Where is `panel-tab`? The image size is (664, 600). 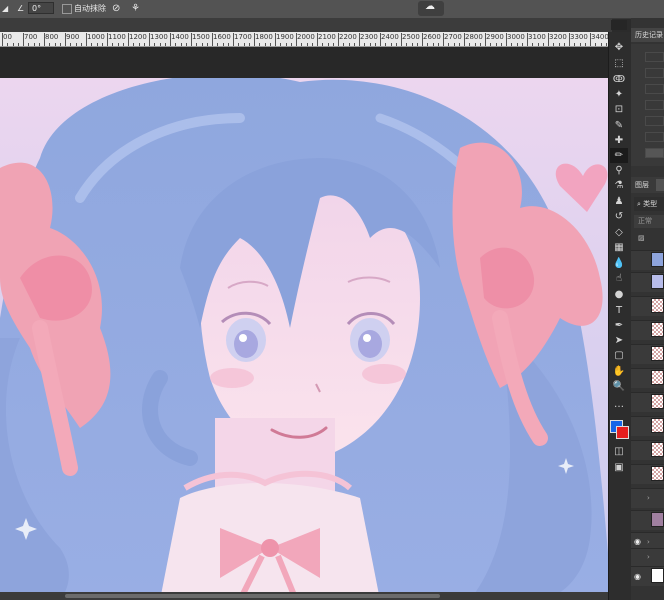 panel-tab is located at coordinates (660, 185).